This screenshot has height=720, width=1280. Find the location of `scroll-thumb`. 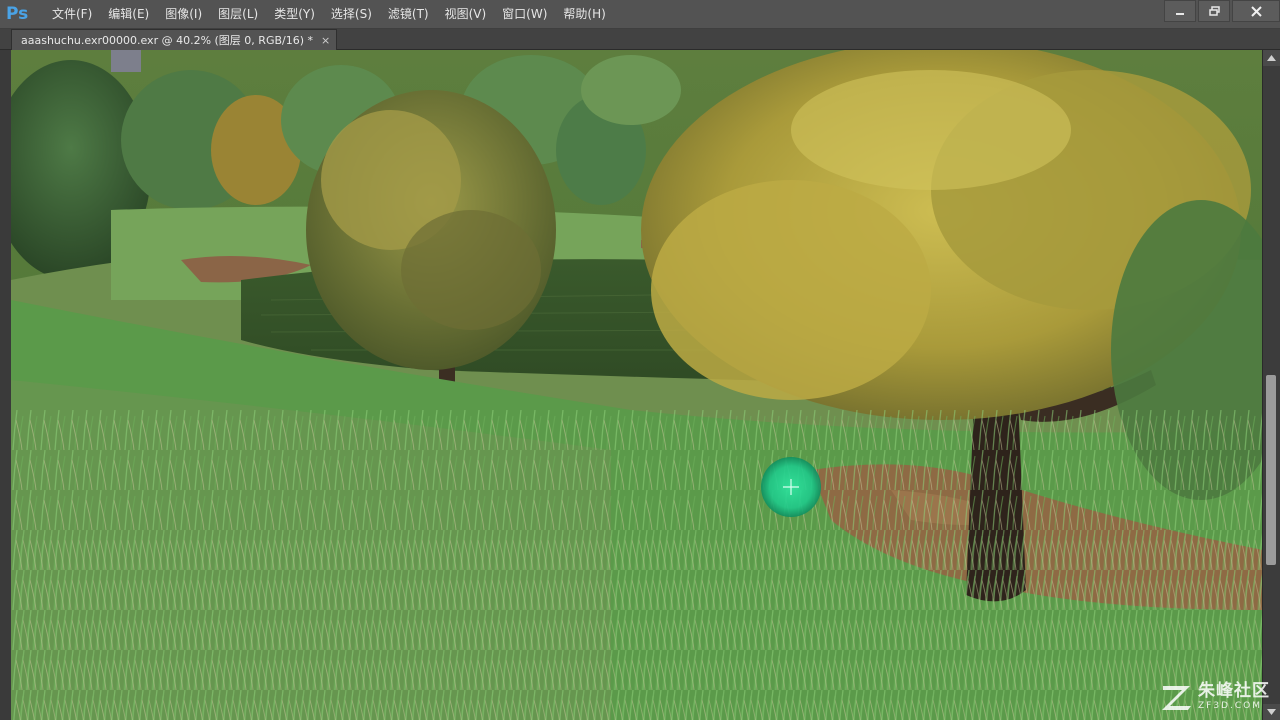

scroll-thumb is located at coordinates (1271, 470).